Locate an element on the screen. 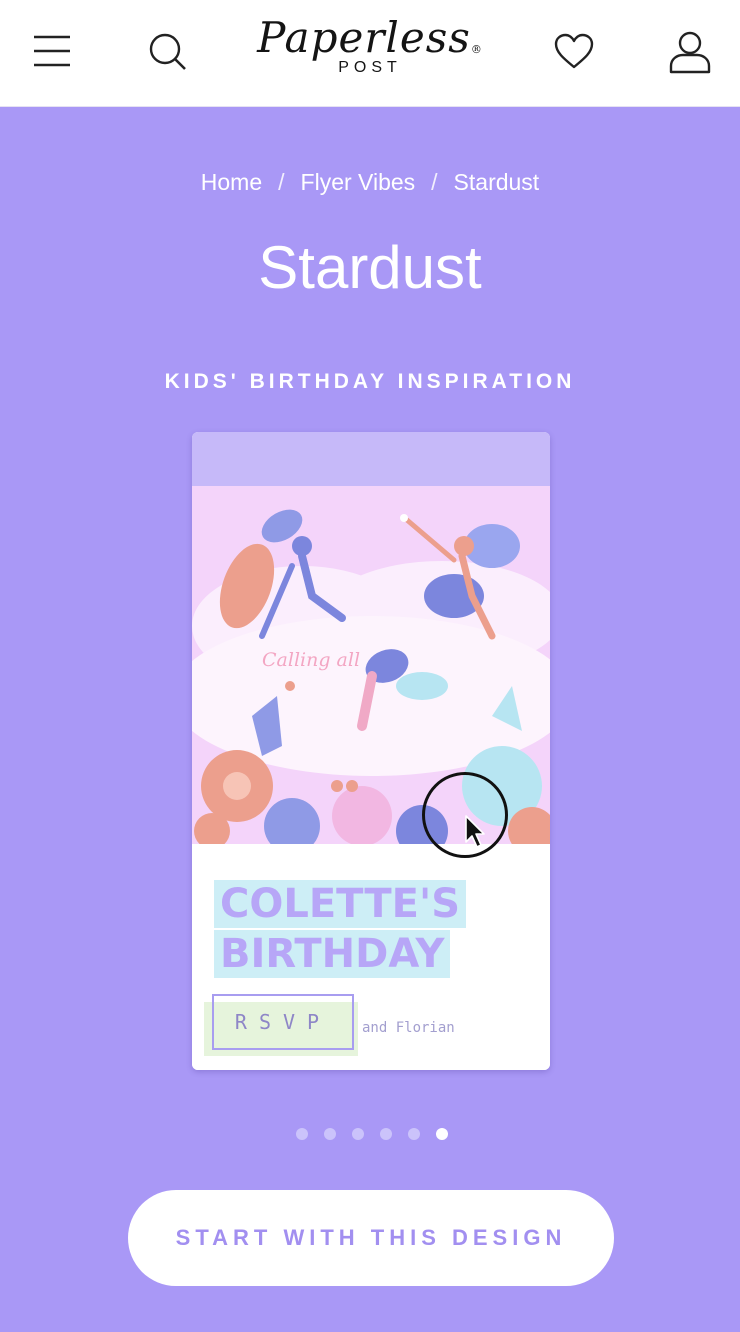  carousel-dot-active is located at coordinates (442, 1134).